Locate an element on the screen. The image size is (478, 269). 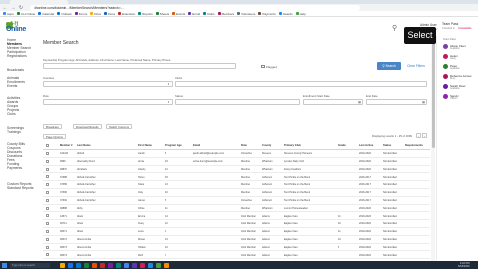
reload-icon: ↻ is located at coordinates (21, 8).